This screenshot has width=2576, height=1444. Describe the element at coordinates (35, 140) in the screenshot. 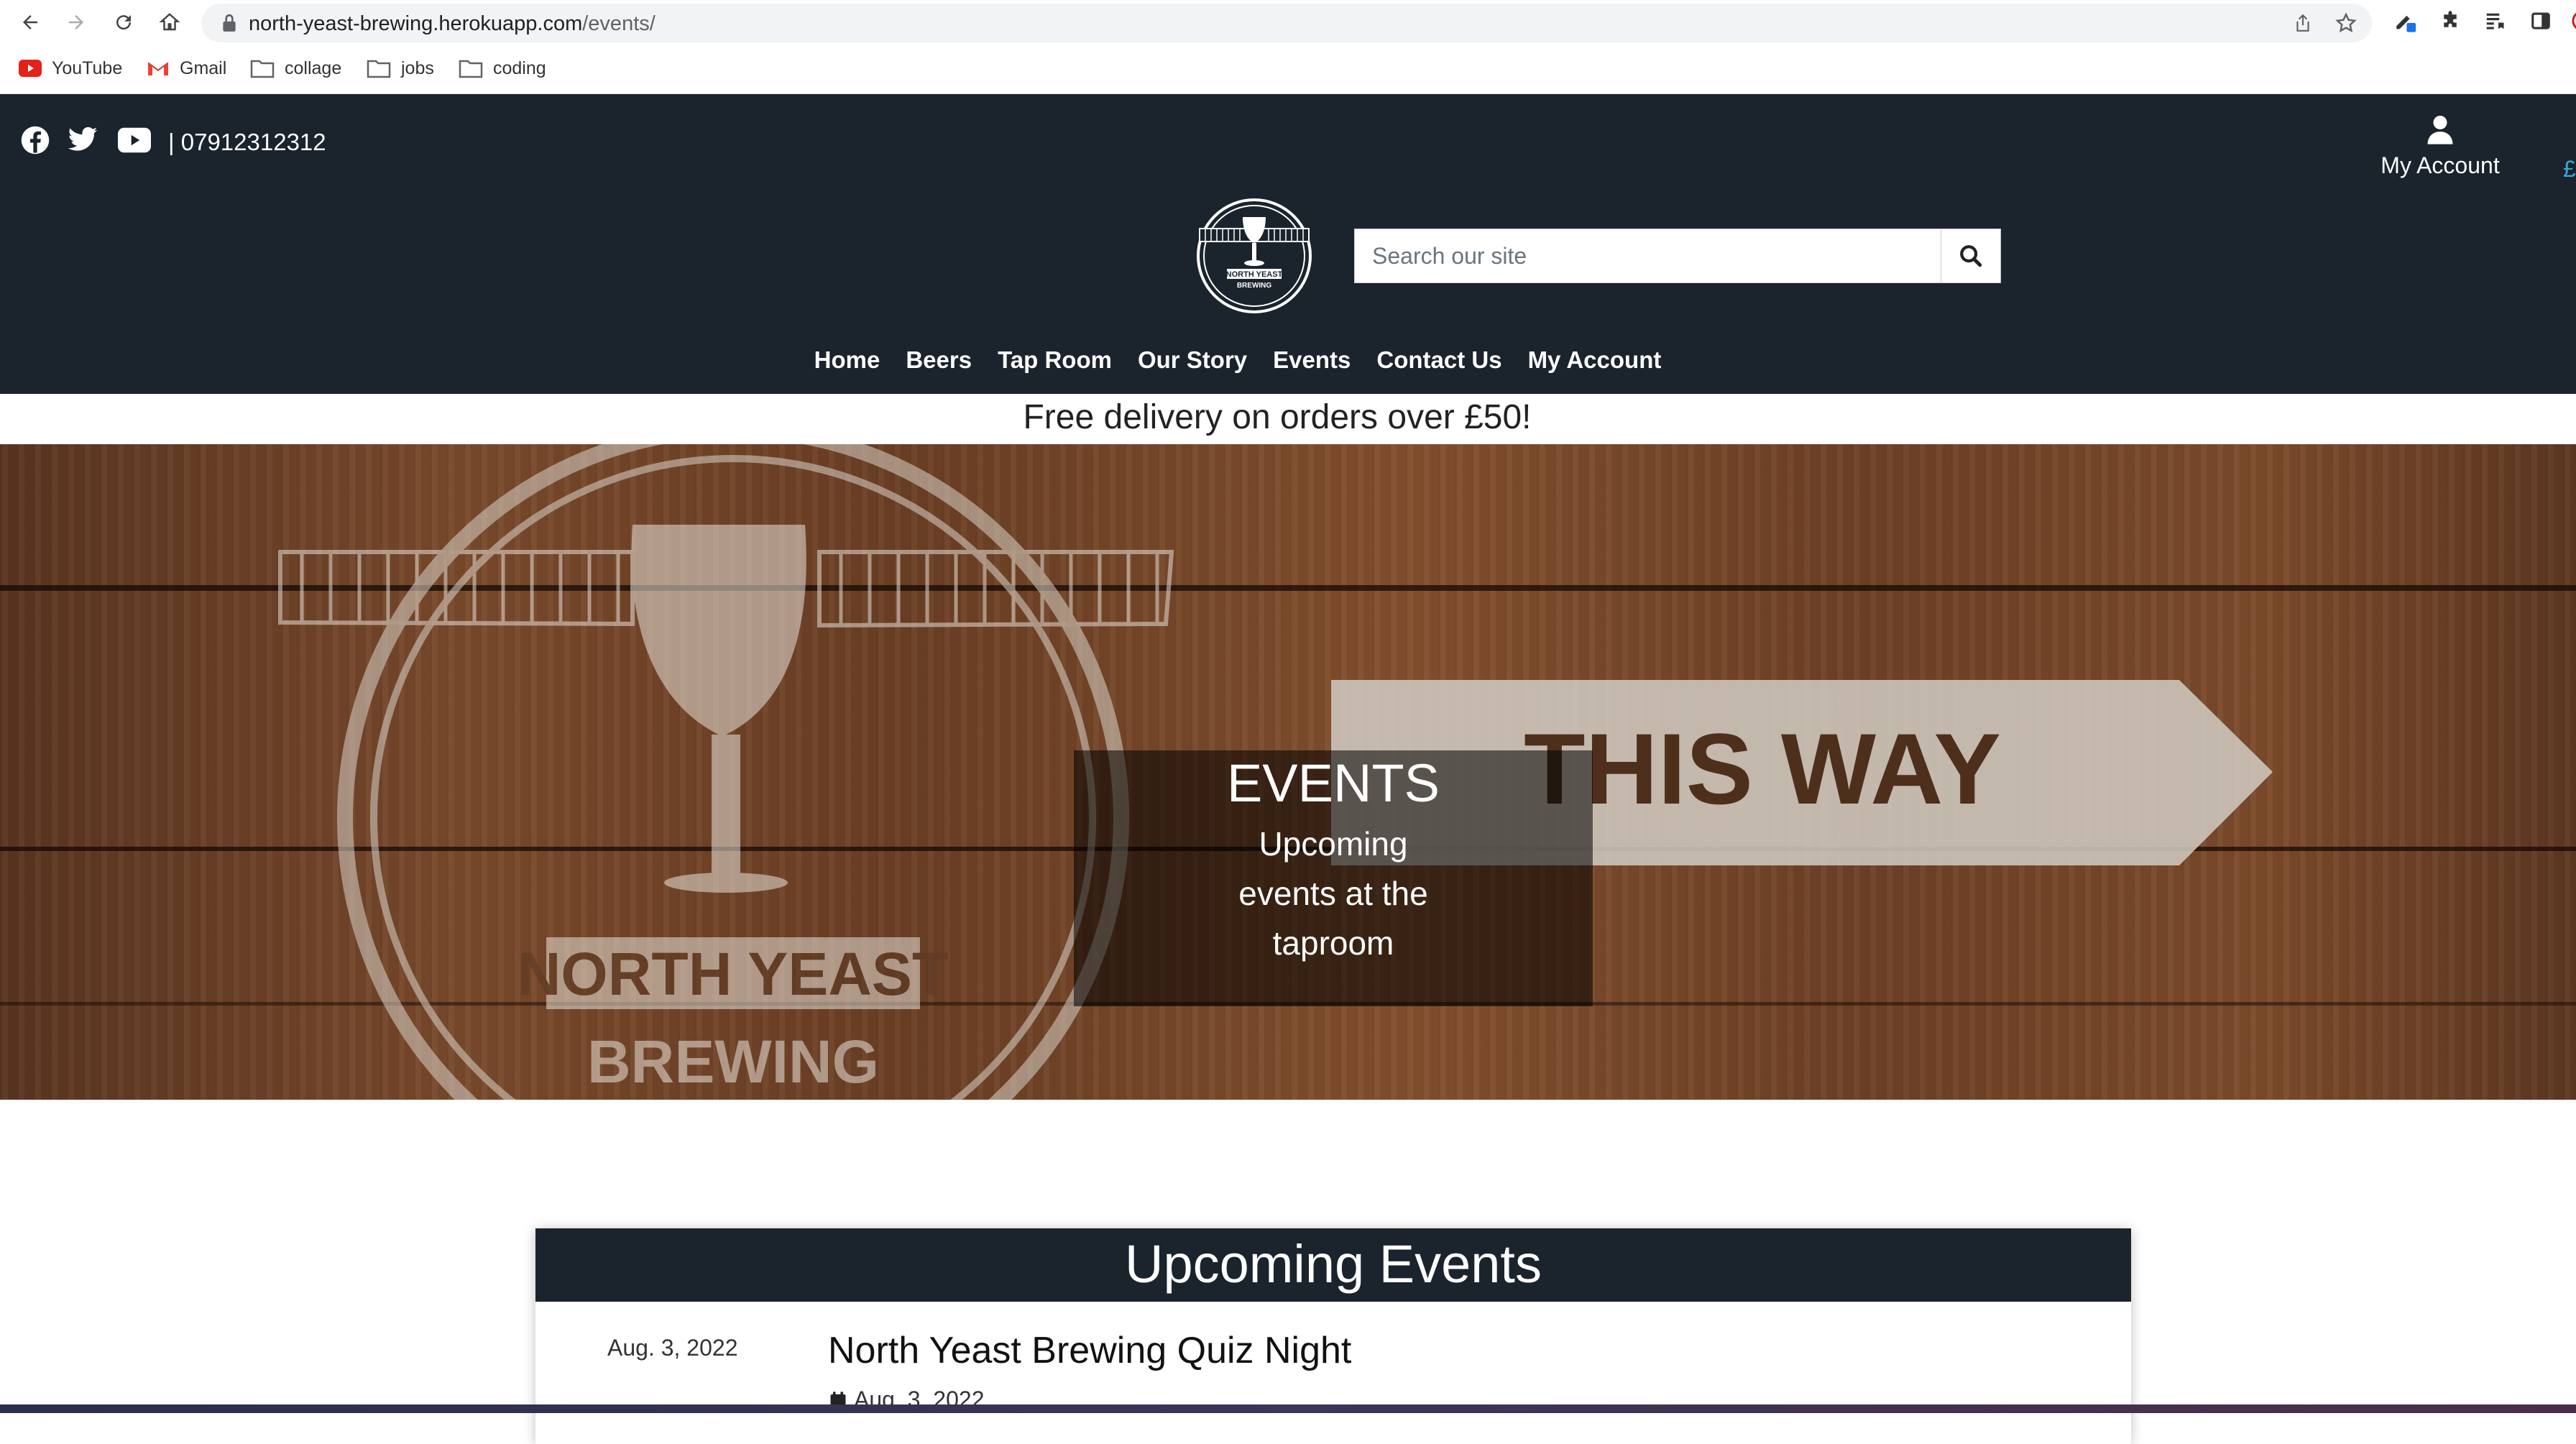

I see `facebook-icon` at that location.